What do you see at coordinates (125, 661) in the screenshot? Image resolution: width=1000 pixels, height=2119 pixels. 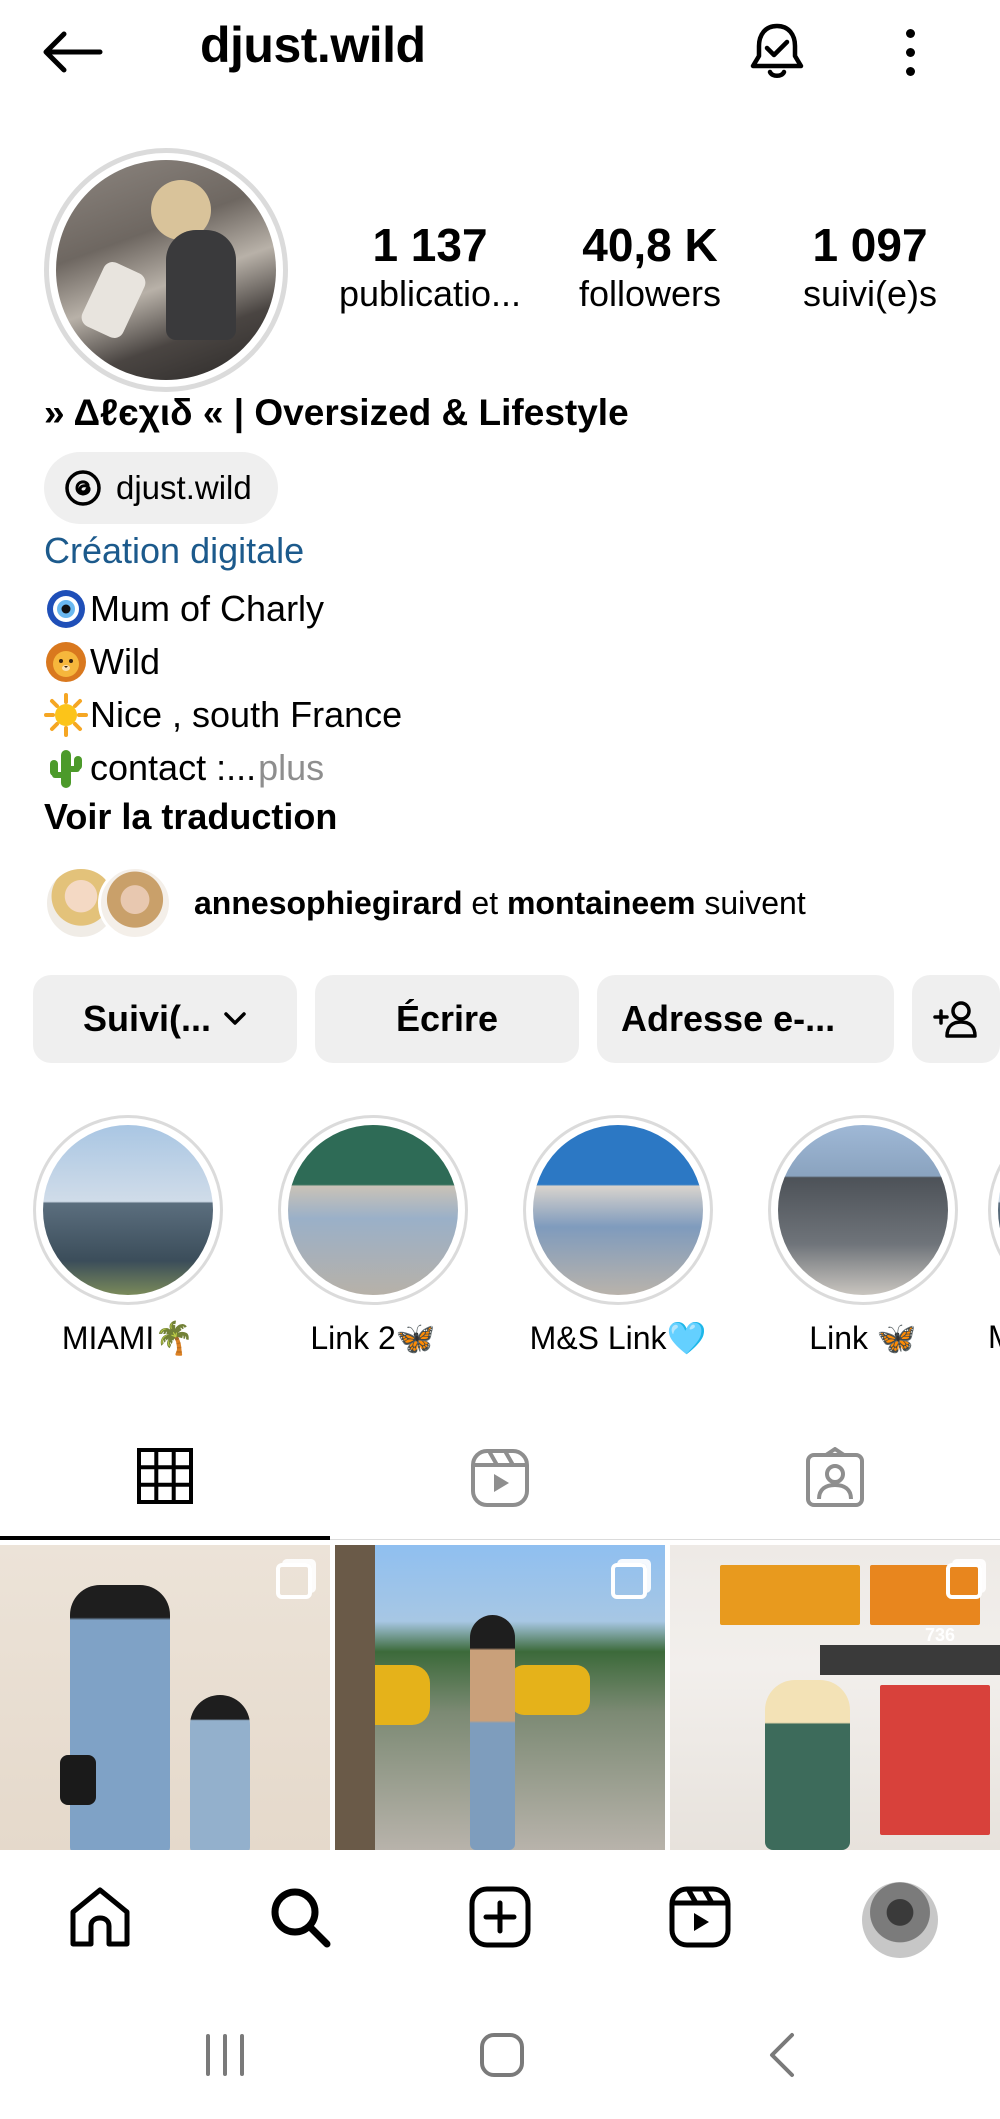 I see `bio-text: Wild` at bounding box center [125, 661].